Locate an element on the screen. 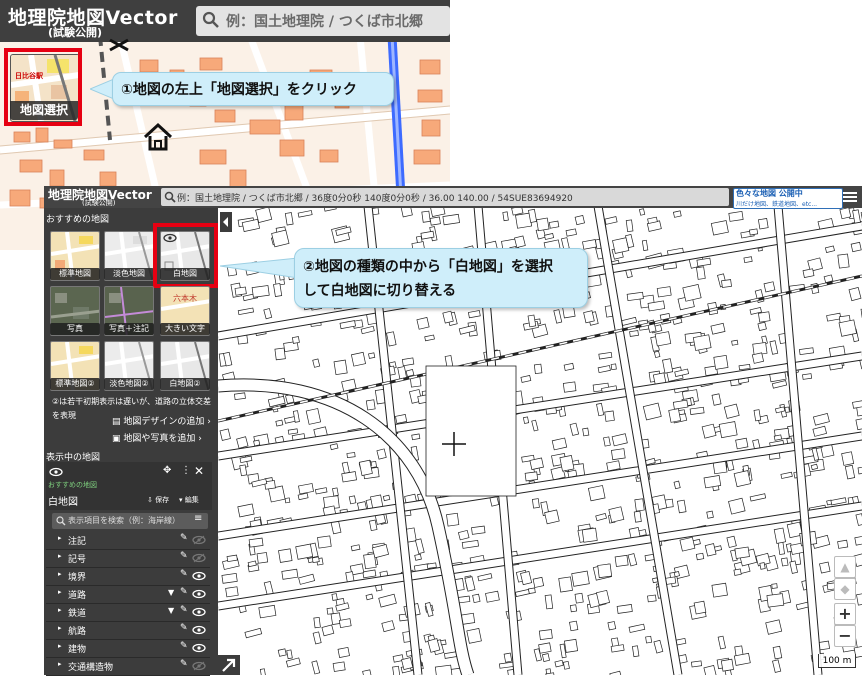 The image size is (862, 679). layer-row: ▸ 道路 ▼ ✎ is located at coordinates (128, 594).